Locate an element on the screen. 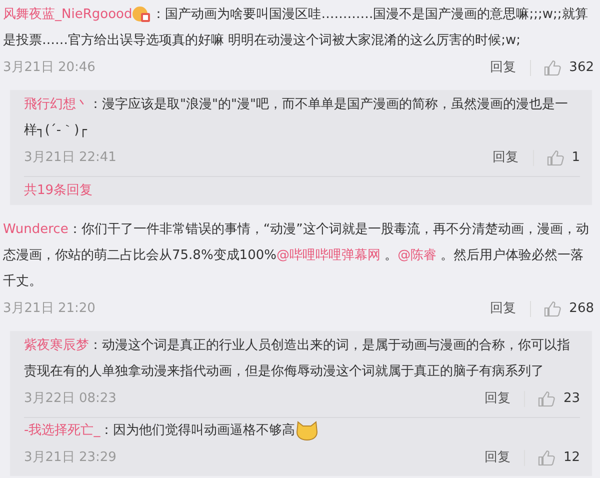 The image size is (600, 478). comment-text: Wunderce：你们干了一件非常错误的事情，“动漫”这个词就是一股毒流，再不分清楚动画，漫画，动态漫画，你站的萌二占比会从75.8%变成100%@哔哩哔哩弹幕网 。@陈睿 。然后用户体验必然一落千丈。 is located at coordinates (296, 256).